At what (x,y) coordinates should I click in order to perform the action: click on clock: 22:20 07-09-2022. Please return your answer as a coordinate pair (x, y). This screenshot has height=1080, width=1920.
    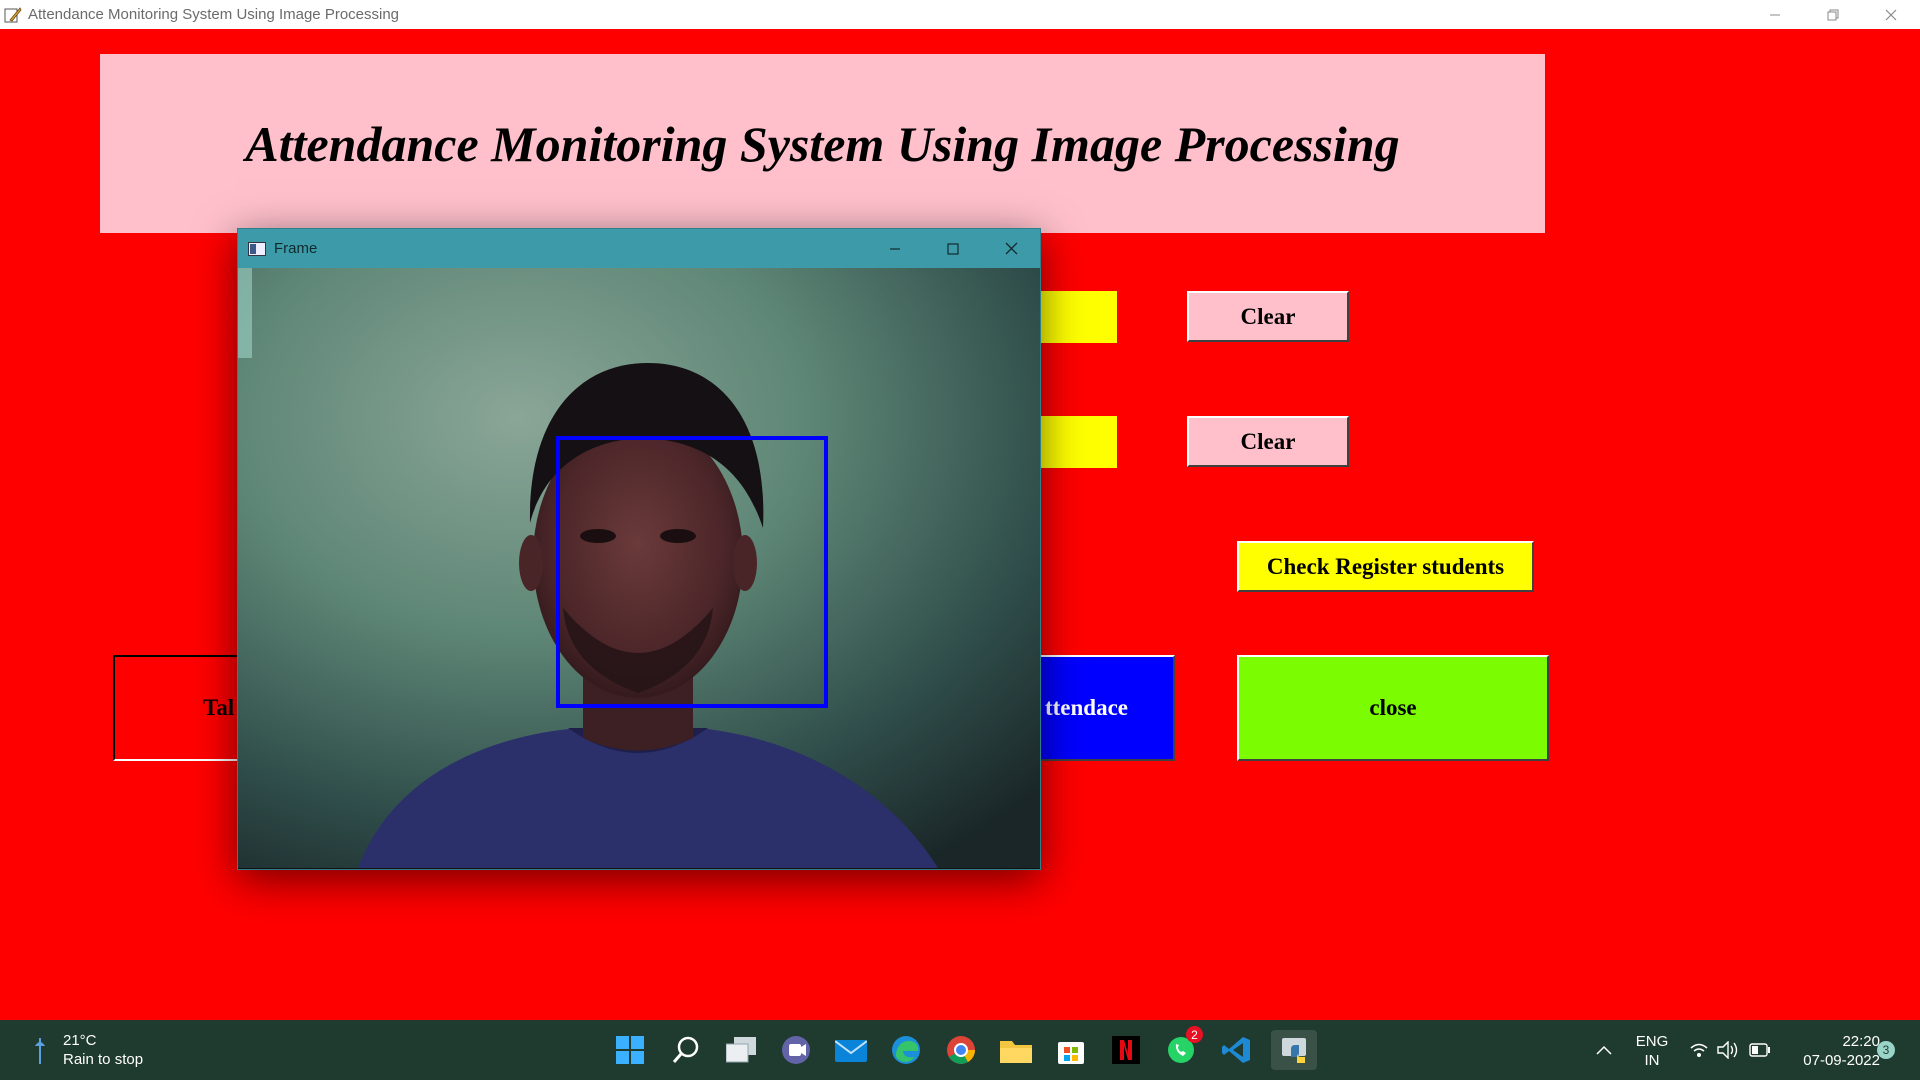
    Looking at the image, I should click on (1830, 1051).